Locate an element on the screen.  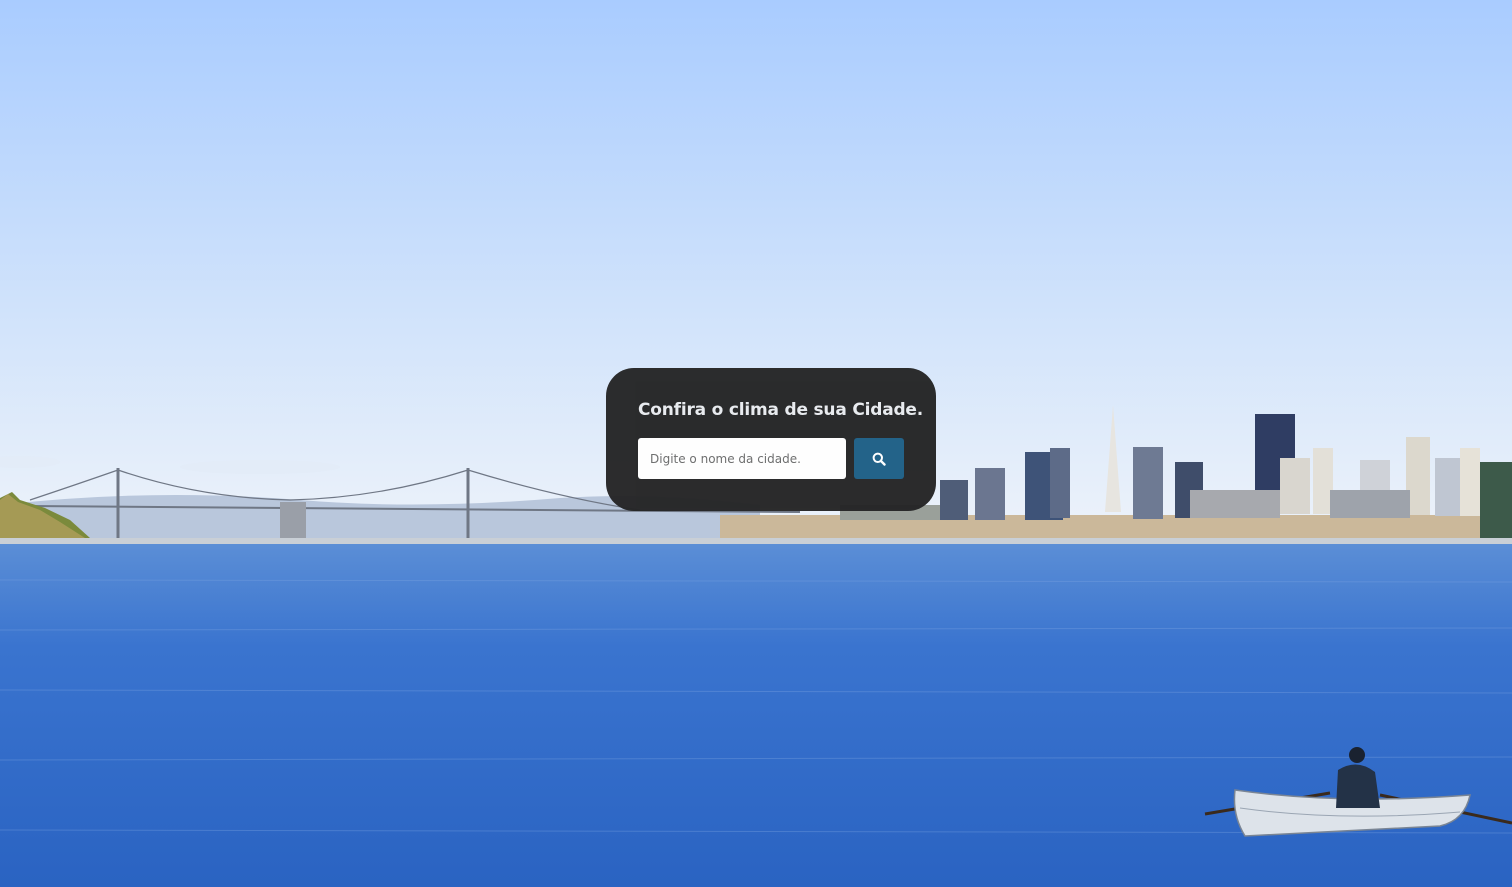
cloud is located at coordinates (260, 467).